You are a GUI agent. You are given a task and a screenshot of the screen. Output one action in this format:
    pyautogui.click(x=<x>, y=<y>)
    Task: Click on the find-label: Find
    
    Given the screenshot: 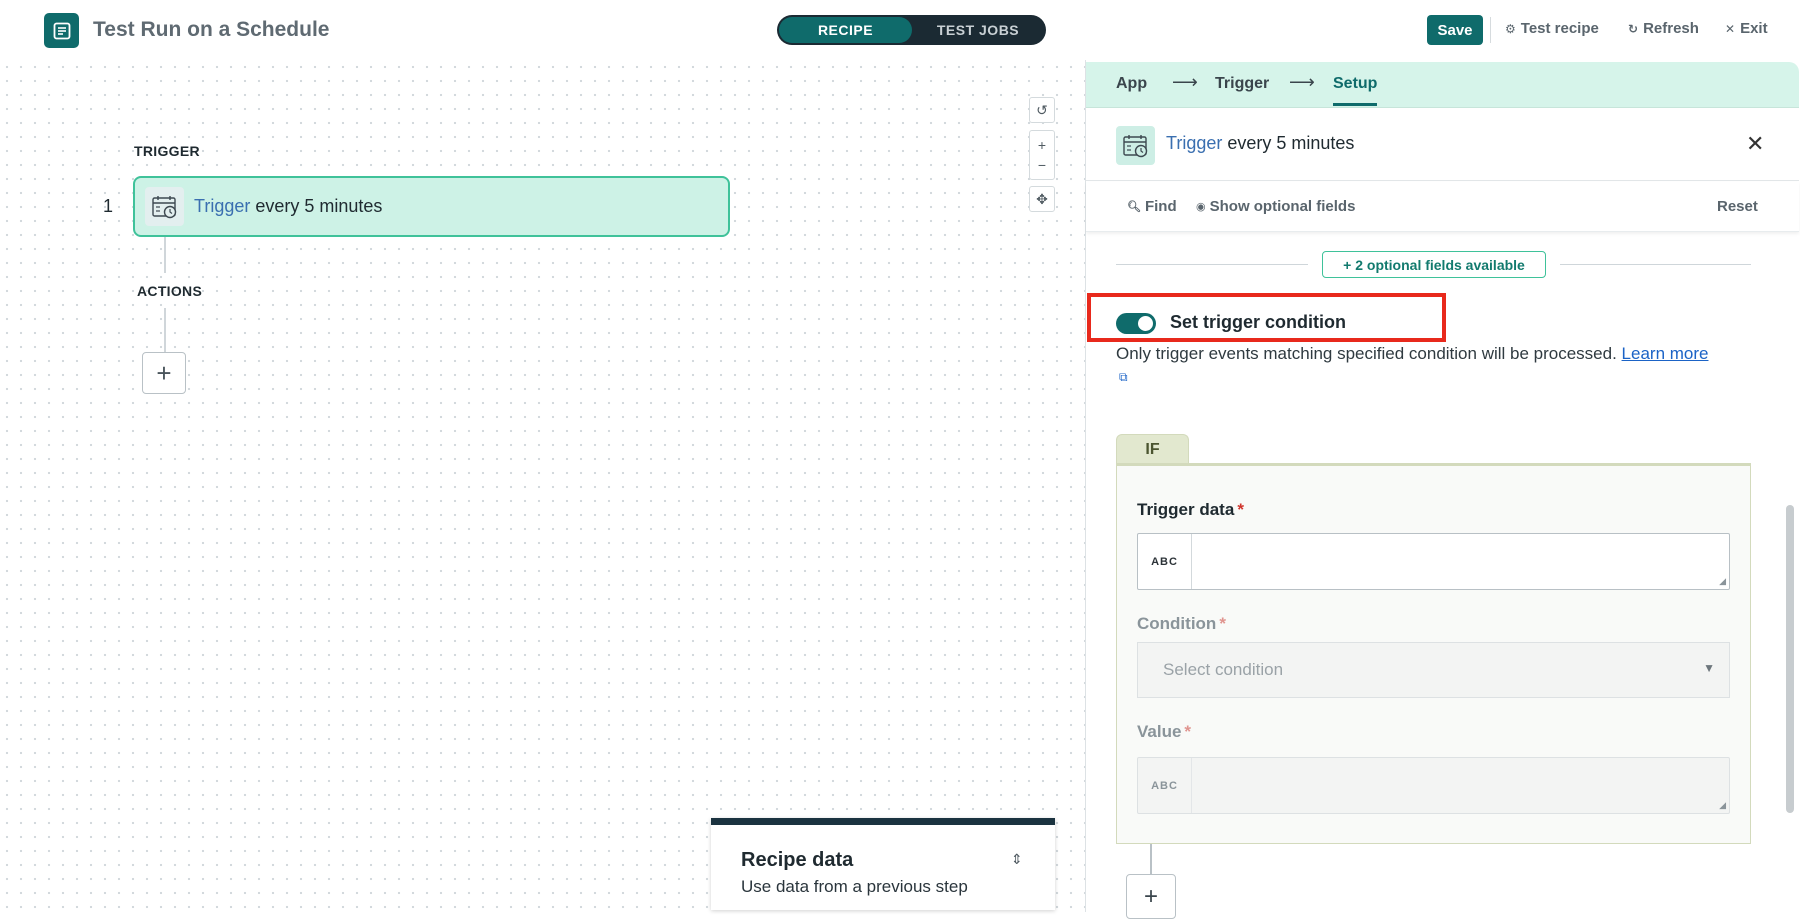 What is the action you would take?
    pyautogui.click(x=1160, y=206)
    